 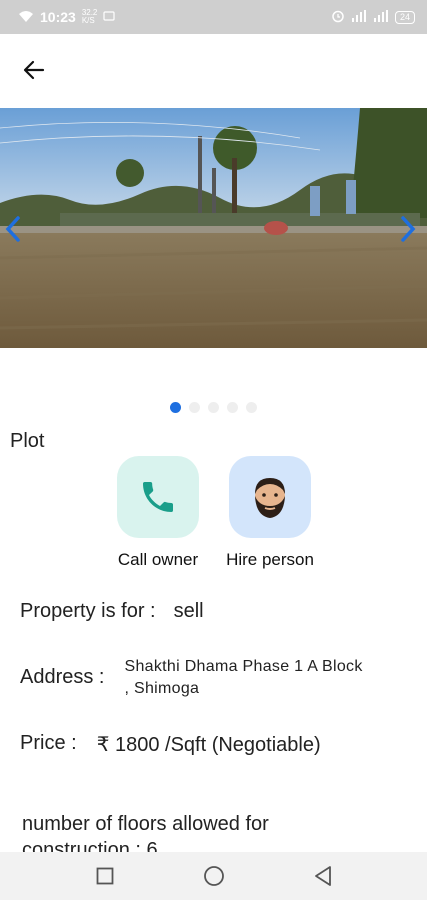 I want to click on home-button, so click(x=214, y=876).